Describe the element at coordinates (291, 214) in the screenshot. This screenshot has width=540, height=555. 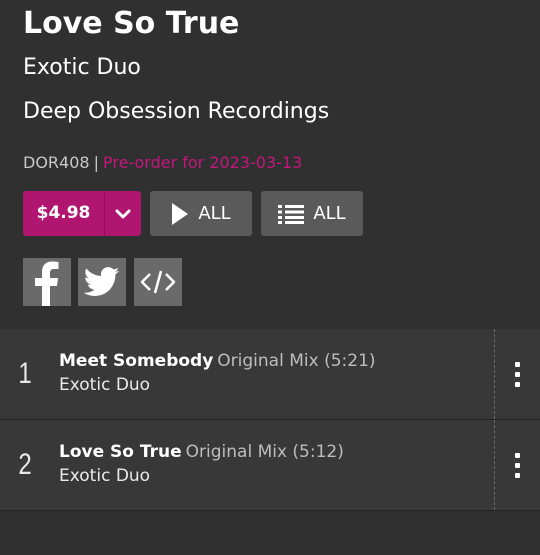
I see `list-icon` at that location.